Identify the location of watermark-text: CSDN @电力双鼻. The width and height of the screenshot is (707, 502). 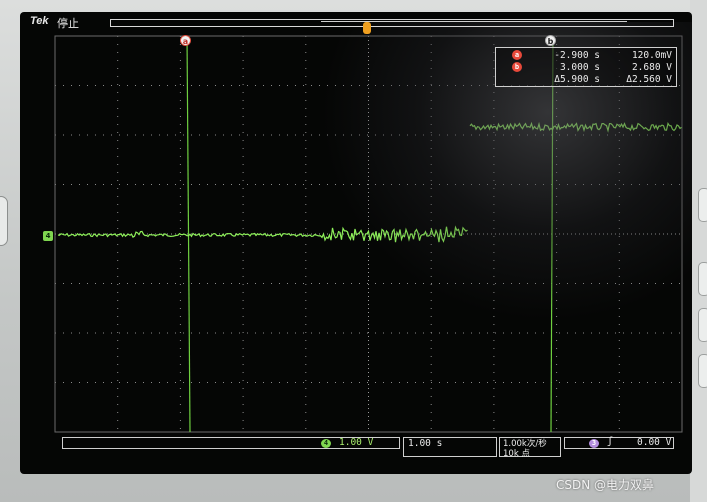
(605, 485).